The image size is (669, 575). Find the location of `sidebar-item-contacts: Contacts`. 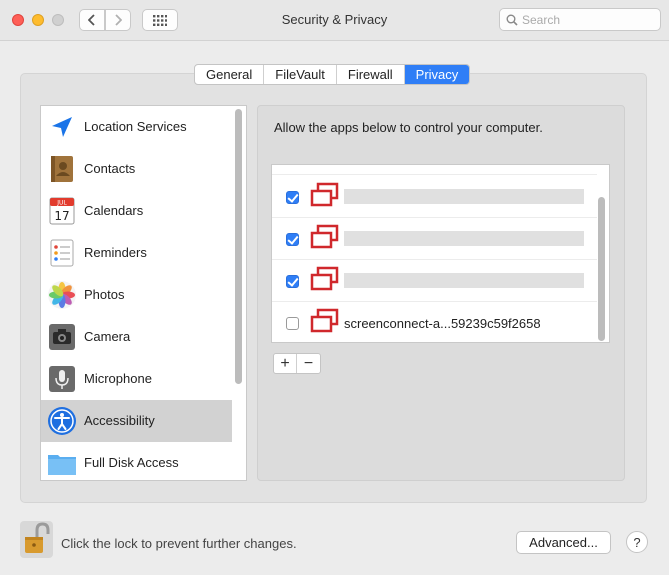

sidebar-item-contacts: Contacts is located at coordinates (136, 169).